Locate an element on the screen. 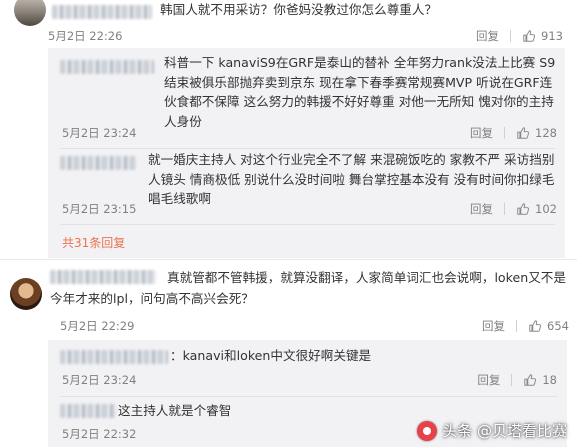 Image resolution: width=577 pixels, height=447 pixels. like-count: 128 is located at coordinates (546, 133).